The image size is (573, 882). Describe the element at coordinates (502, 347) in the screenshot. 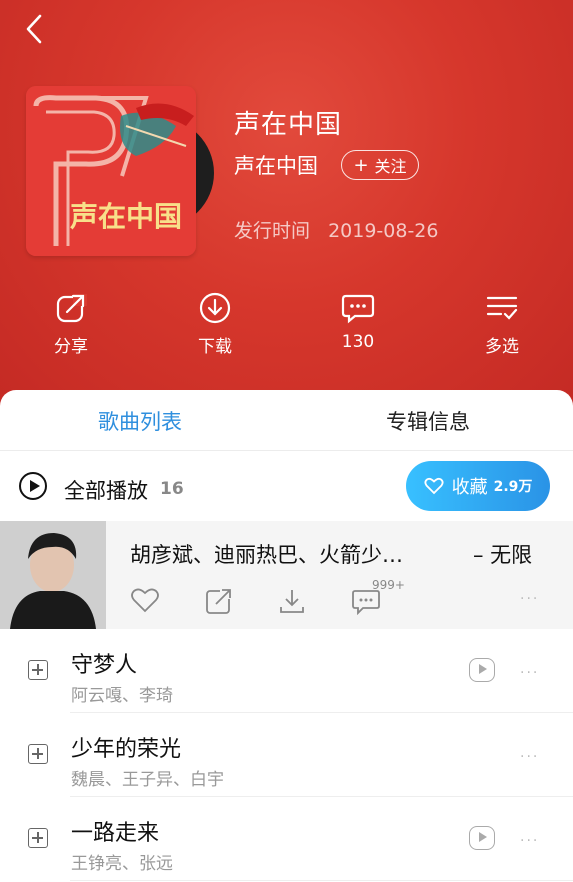

I see `multi-select-label: 多选` at that location.